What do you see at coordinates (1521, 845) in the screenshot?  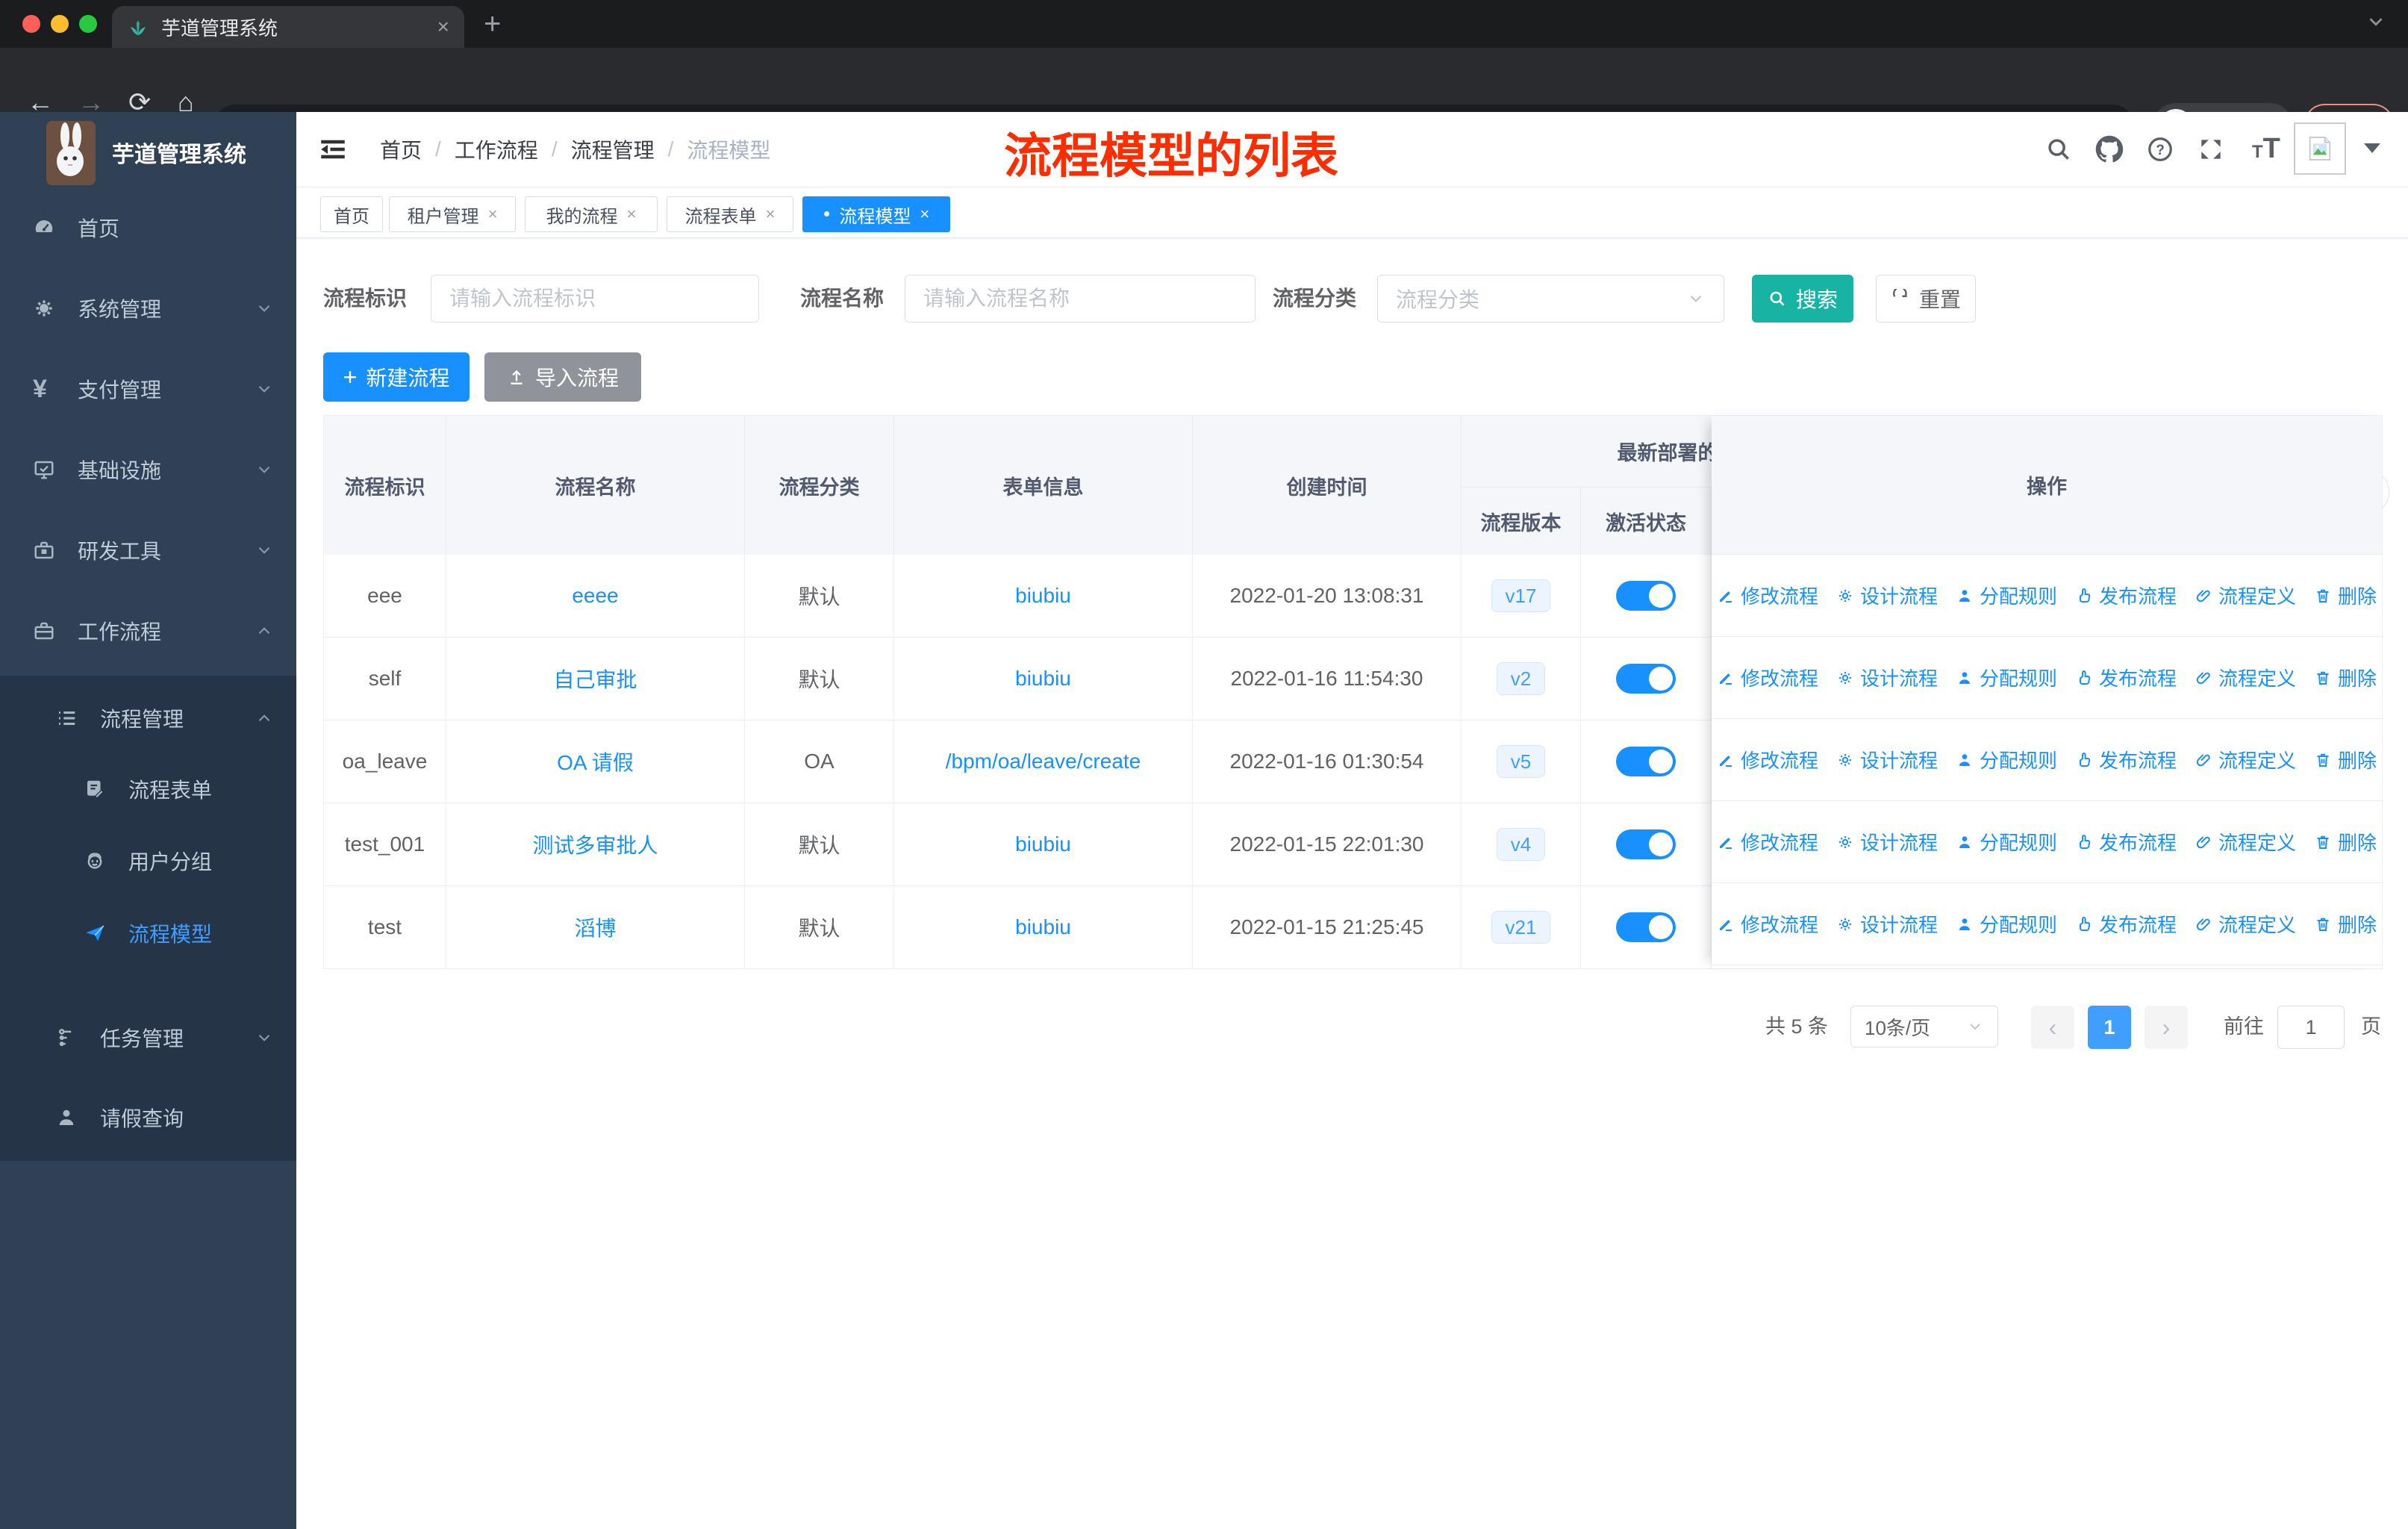 I see `version-badge: v4` at bounding box center [1521, 845].